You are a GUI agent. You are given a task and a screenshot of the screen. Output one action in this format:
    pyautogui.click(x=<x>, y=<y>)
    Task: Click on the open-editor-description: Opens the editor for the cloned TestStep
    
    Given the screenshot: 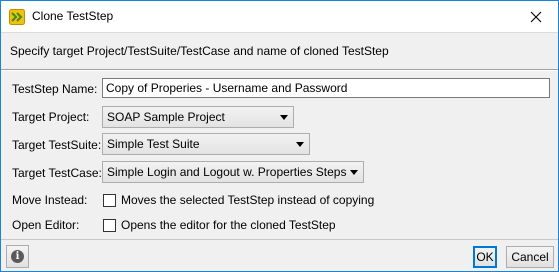 What is the action you would take?
    pyautogui.click(x=228, y=225)
    